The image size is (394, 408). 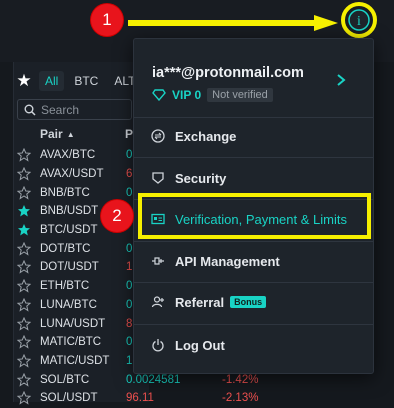 What do you see at coordinates (75, 360) in the screenshot?
I see `pair-name: MATIC/USDT` at bounding box center [75, 360].